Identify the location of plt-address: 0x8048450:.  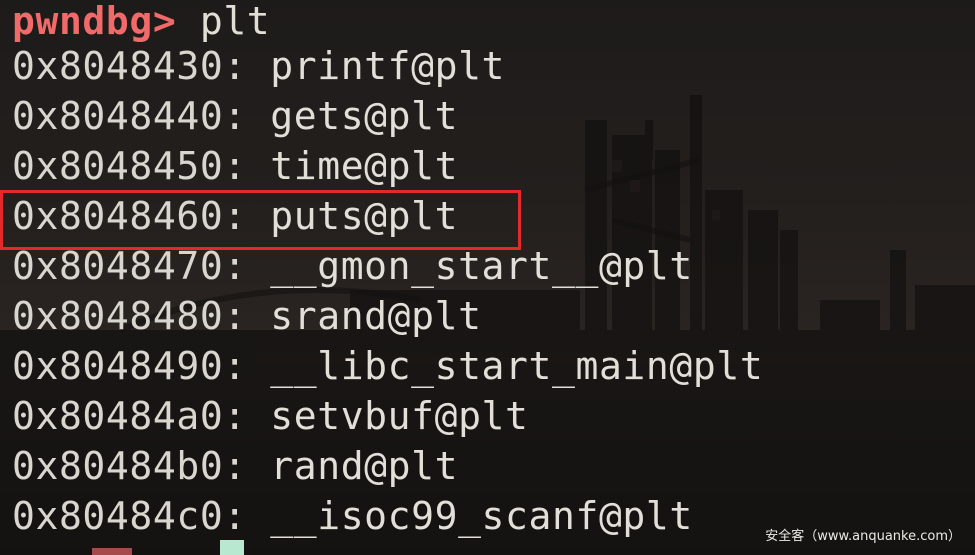
(129, 166).